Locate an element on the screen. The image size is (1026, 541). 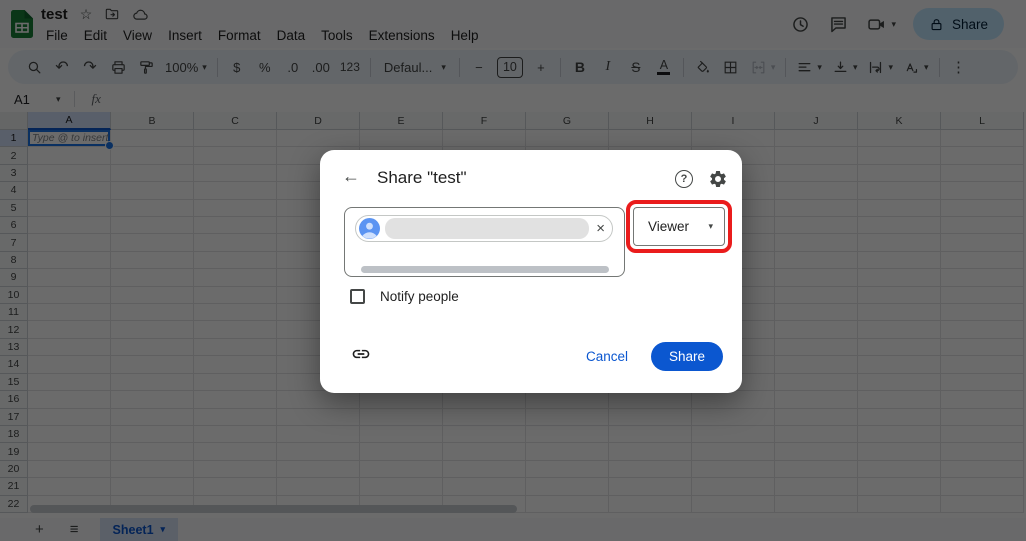
permission-value: Viewer is located at coordinates (669, 226).